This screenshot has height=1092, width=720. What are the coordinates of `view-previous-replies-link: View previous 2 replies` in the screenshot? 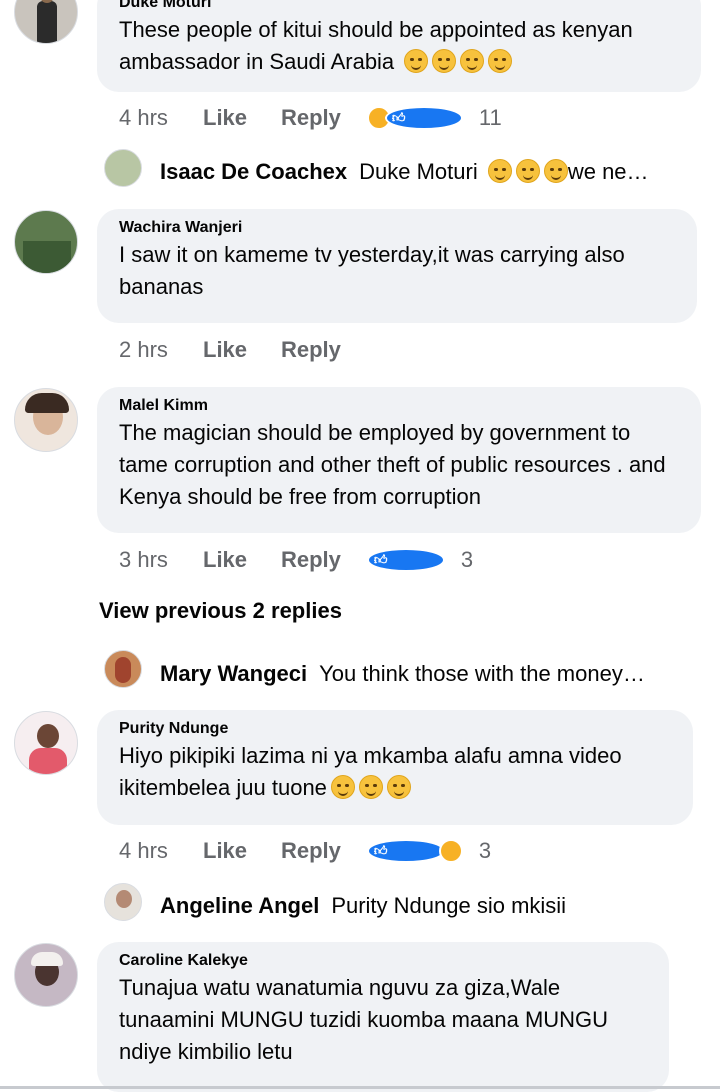 It's located at (220, 611).